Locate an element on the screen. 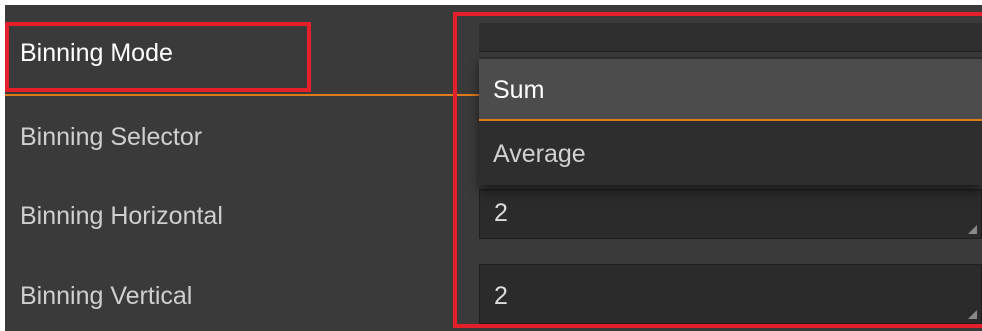 This screenshot has height=331, width=982. binning-vertical-input: 2 is located at coordinates (730, 294).